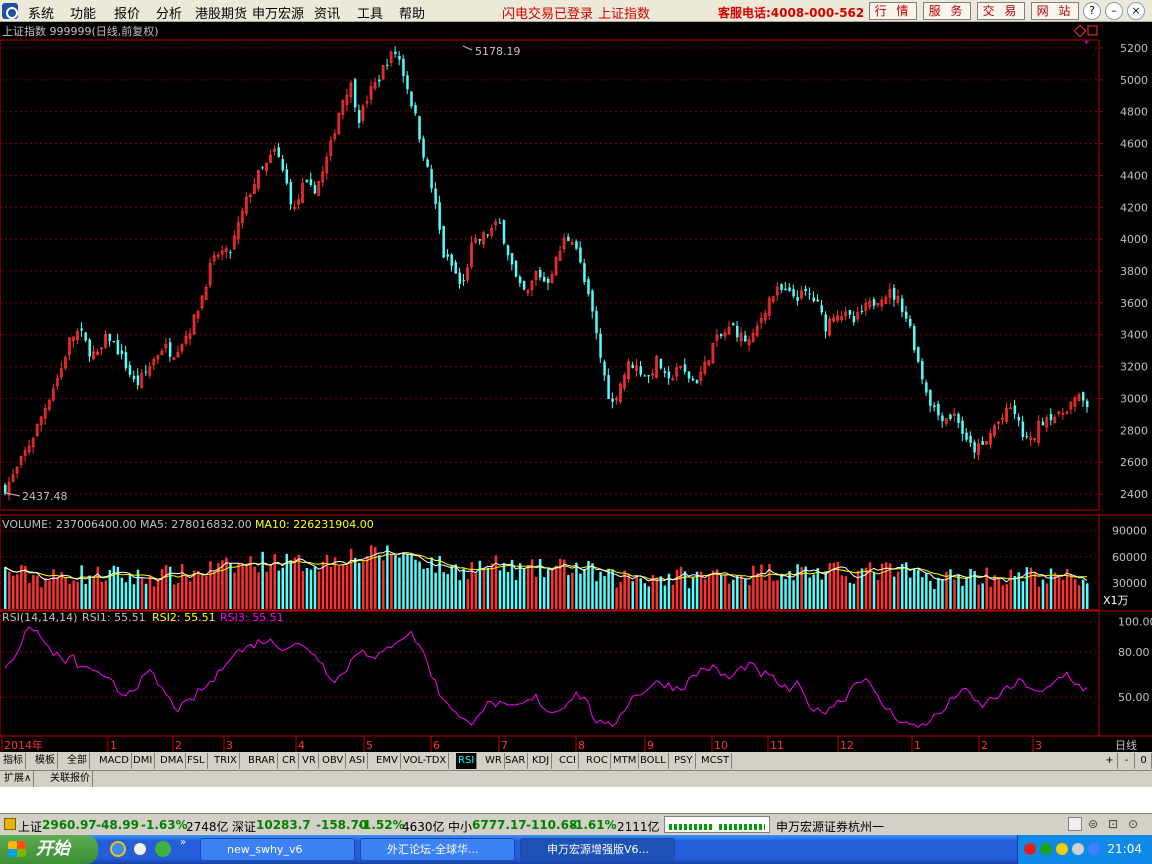  Describe the element at coordinates (597, 761) in the screenshot. I see `tab-roc: ROC` at that location.